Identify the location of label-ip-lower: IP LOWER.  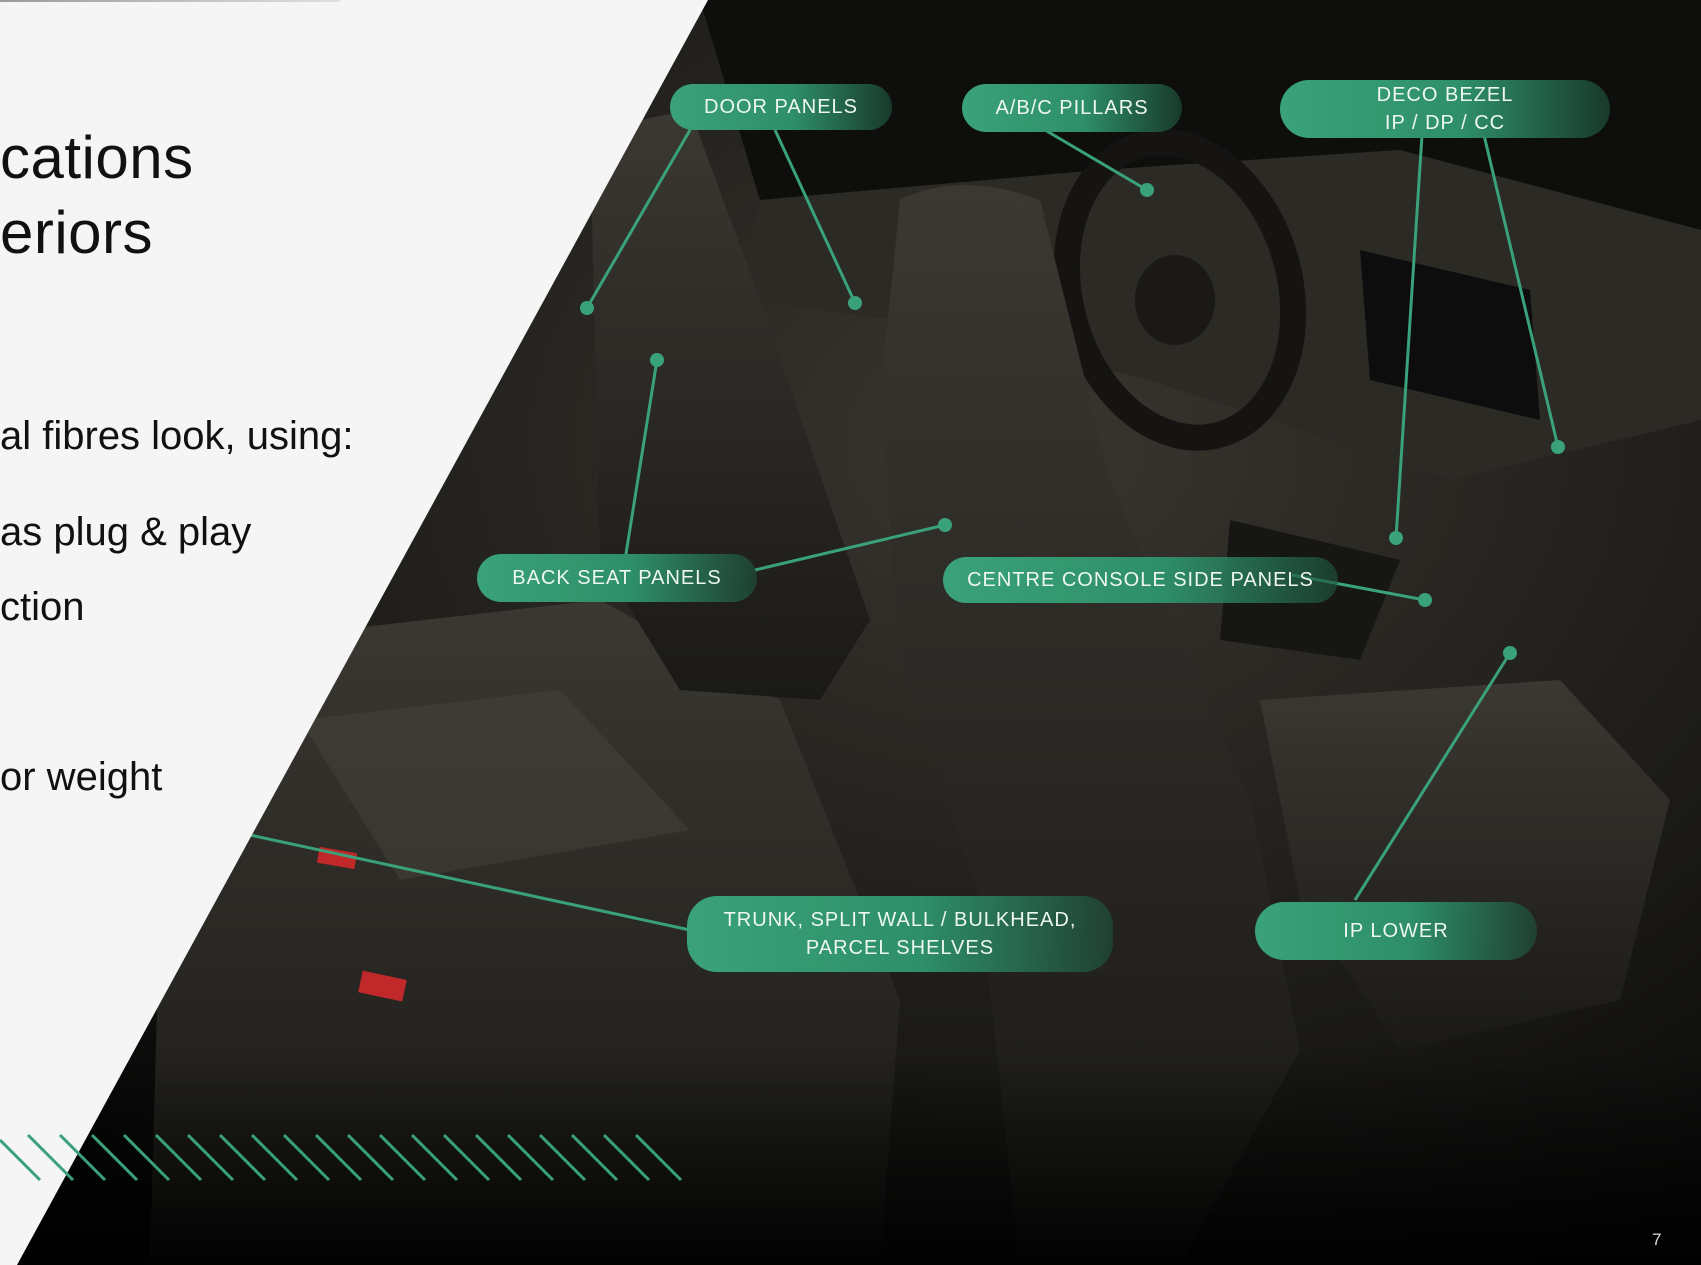
(1396, 931).